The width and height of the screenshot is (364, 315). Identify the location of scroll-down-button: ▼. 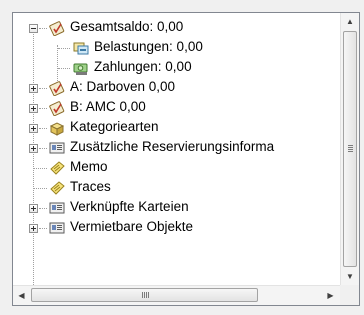
(350, 276).